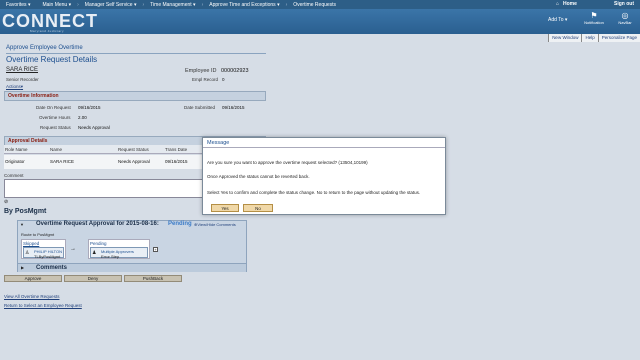 This screenshot has height=360, width=640. What do you see at coordinates (133, 149) in the screenshot?
I see `col-request-status: Request Status` at bounding box center [133, 149].